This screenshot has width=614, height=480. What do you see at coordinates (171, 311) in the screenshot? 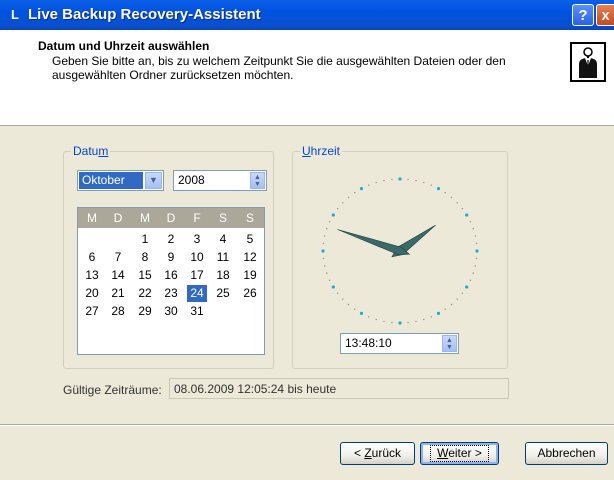
I see `calendar-day: 30` at bounding box center [171, 311].